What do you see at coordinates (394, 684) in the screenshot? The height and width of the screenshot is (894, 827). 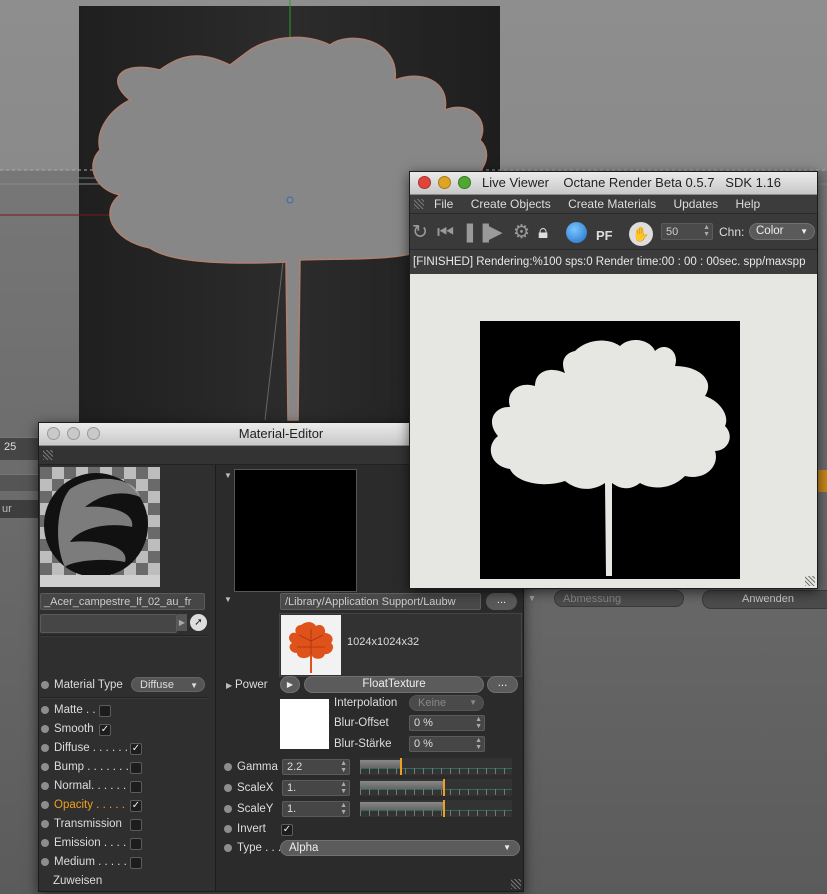 I see `power-floattexture-button: FloatTexture` at bounding box center [394, 684].